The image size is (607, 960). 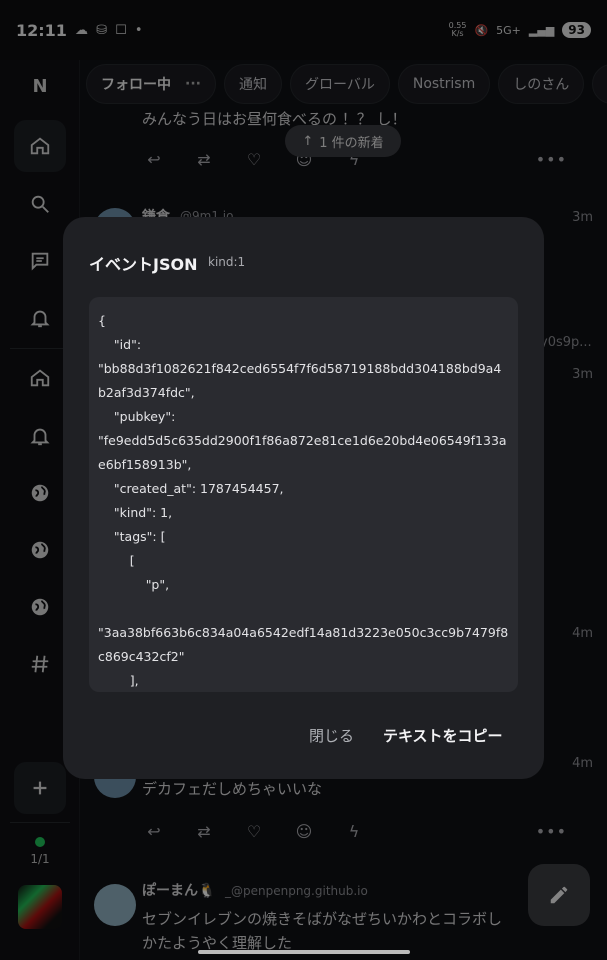 I want to click on json-line: [, so click(x=116, y=560).